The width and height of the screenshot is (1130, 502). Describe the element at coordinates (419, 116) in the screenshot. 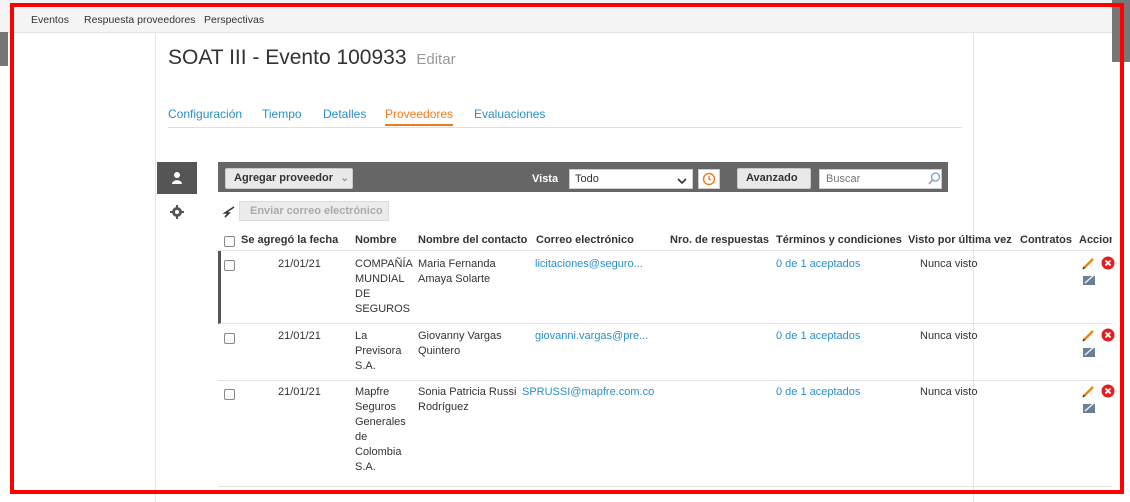

I see `tab-proveedores: Proveedores` at that location.